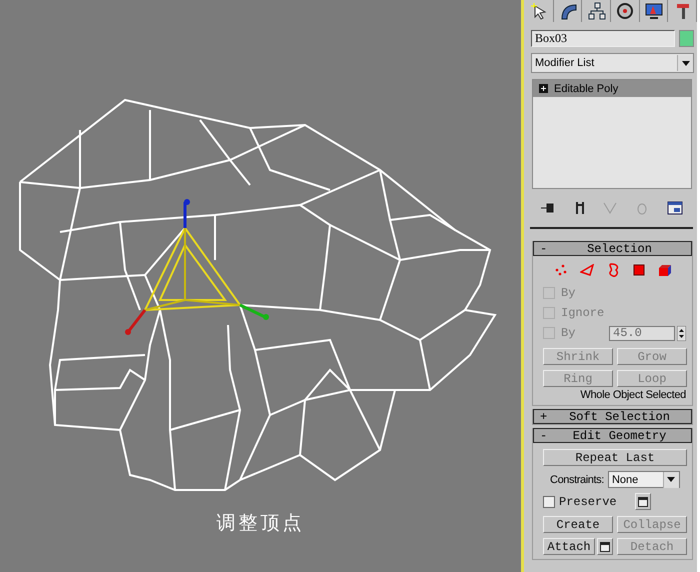  Describe the element at coordinates (543, 88) in the screenshot. I see `expand-icon` at that location.